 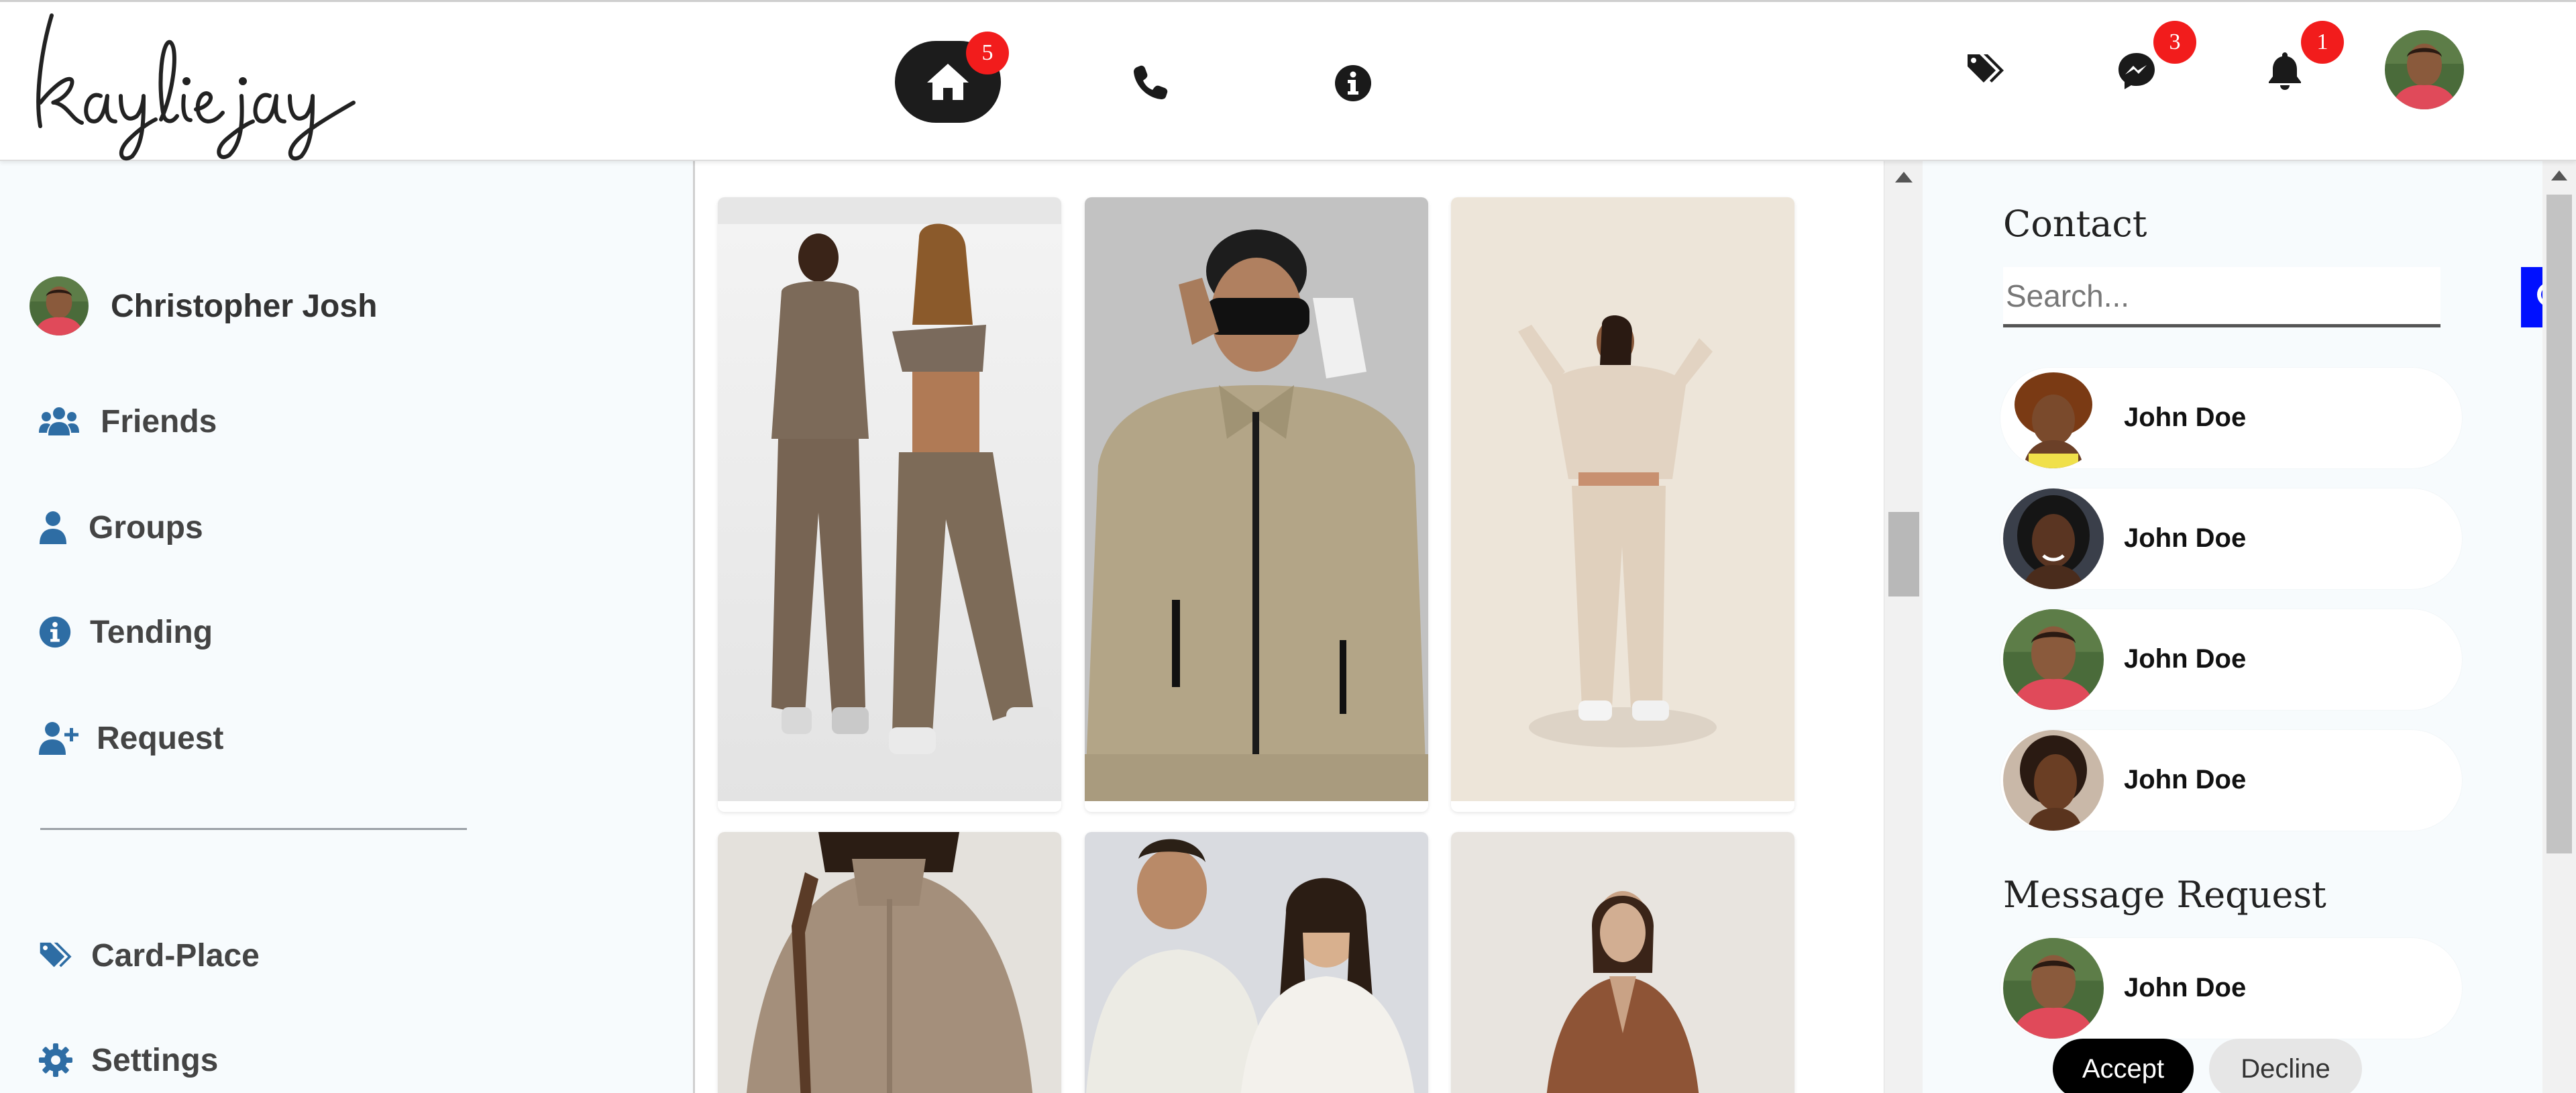 I want to click on bell-icon, so click(x=2285, y=71).